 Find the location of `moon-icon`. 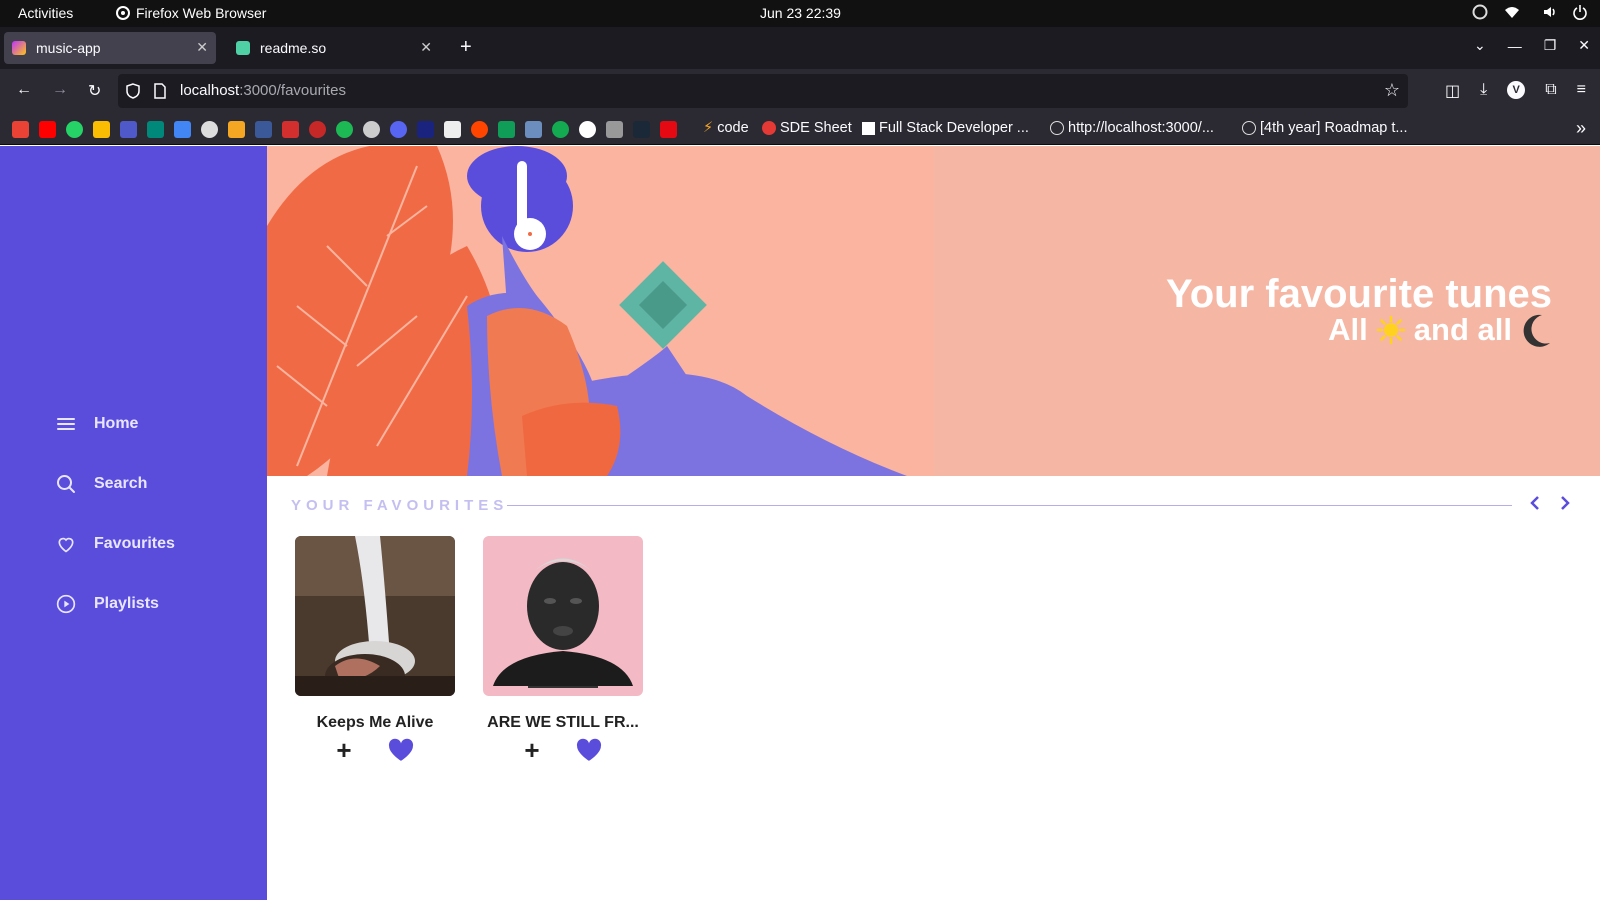

moon-icon is located at coordinates (1536, 330).